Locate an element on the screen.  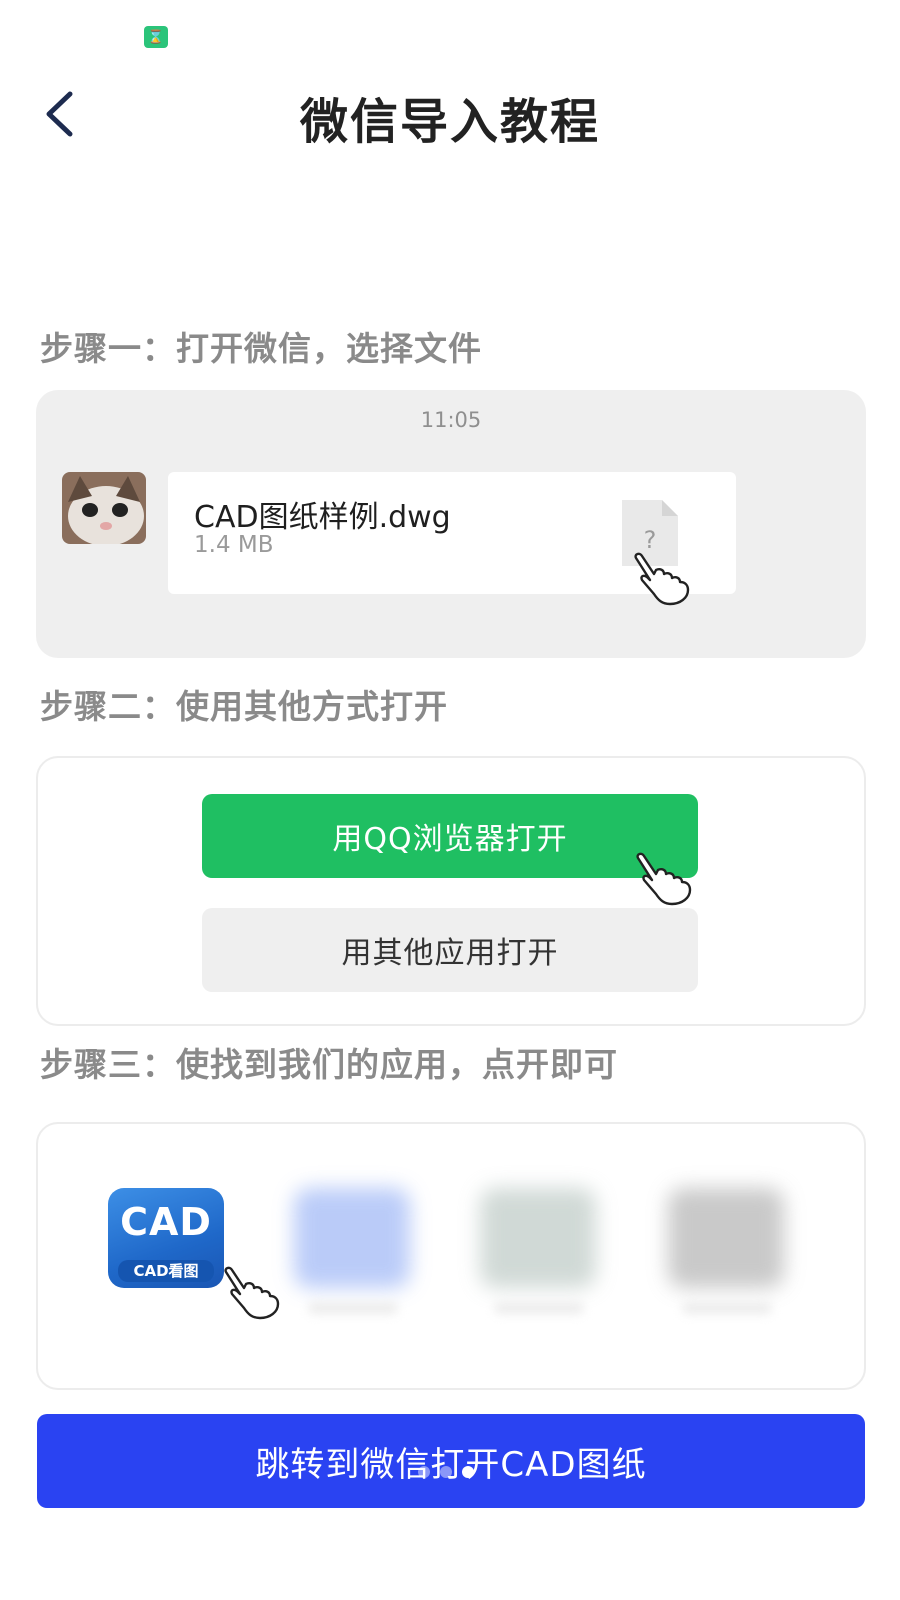
file-size: 1.4 MB is located at coordinates (234, 545).